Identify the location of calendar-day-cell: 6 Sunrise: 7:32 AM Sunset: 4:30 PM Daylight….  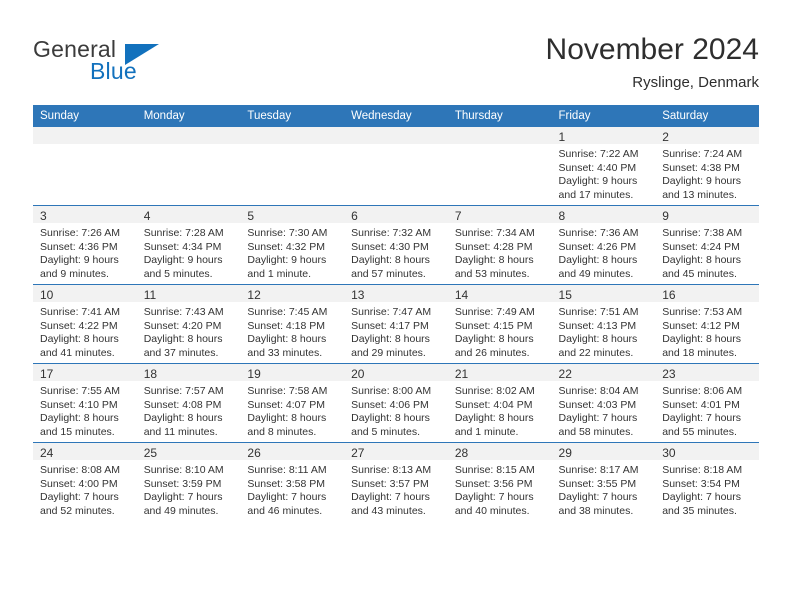
(396, 245).